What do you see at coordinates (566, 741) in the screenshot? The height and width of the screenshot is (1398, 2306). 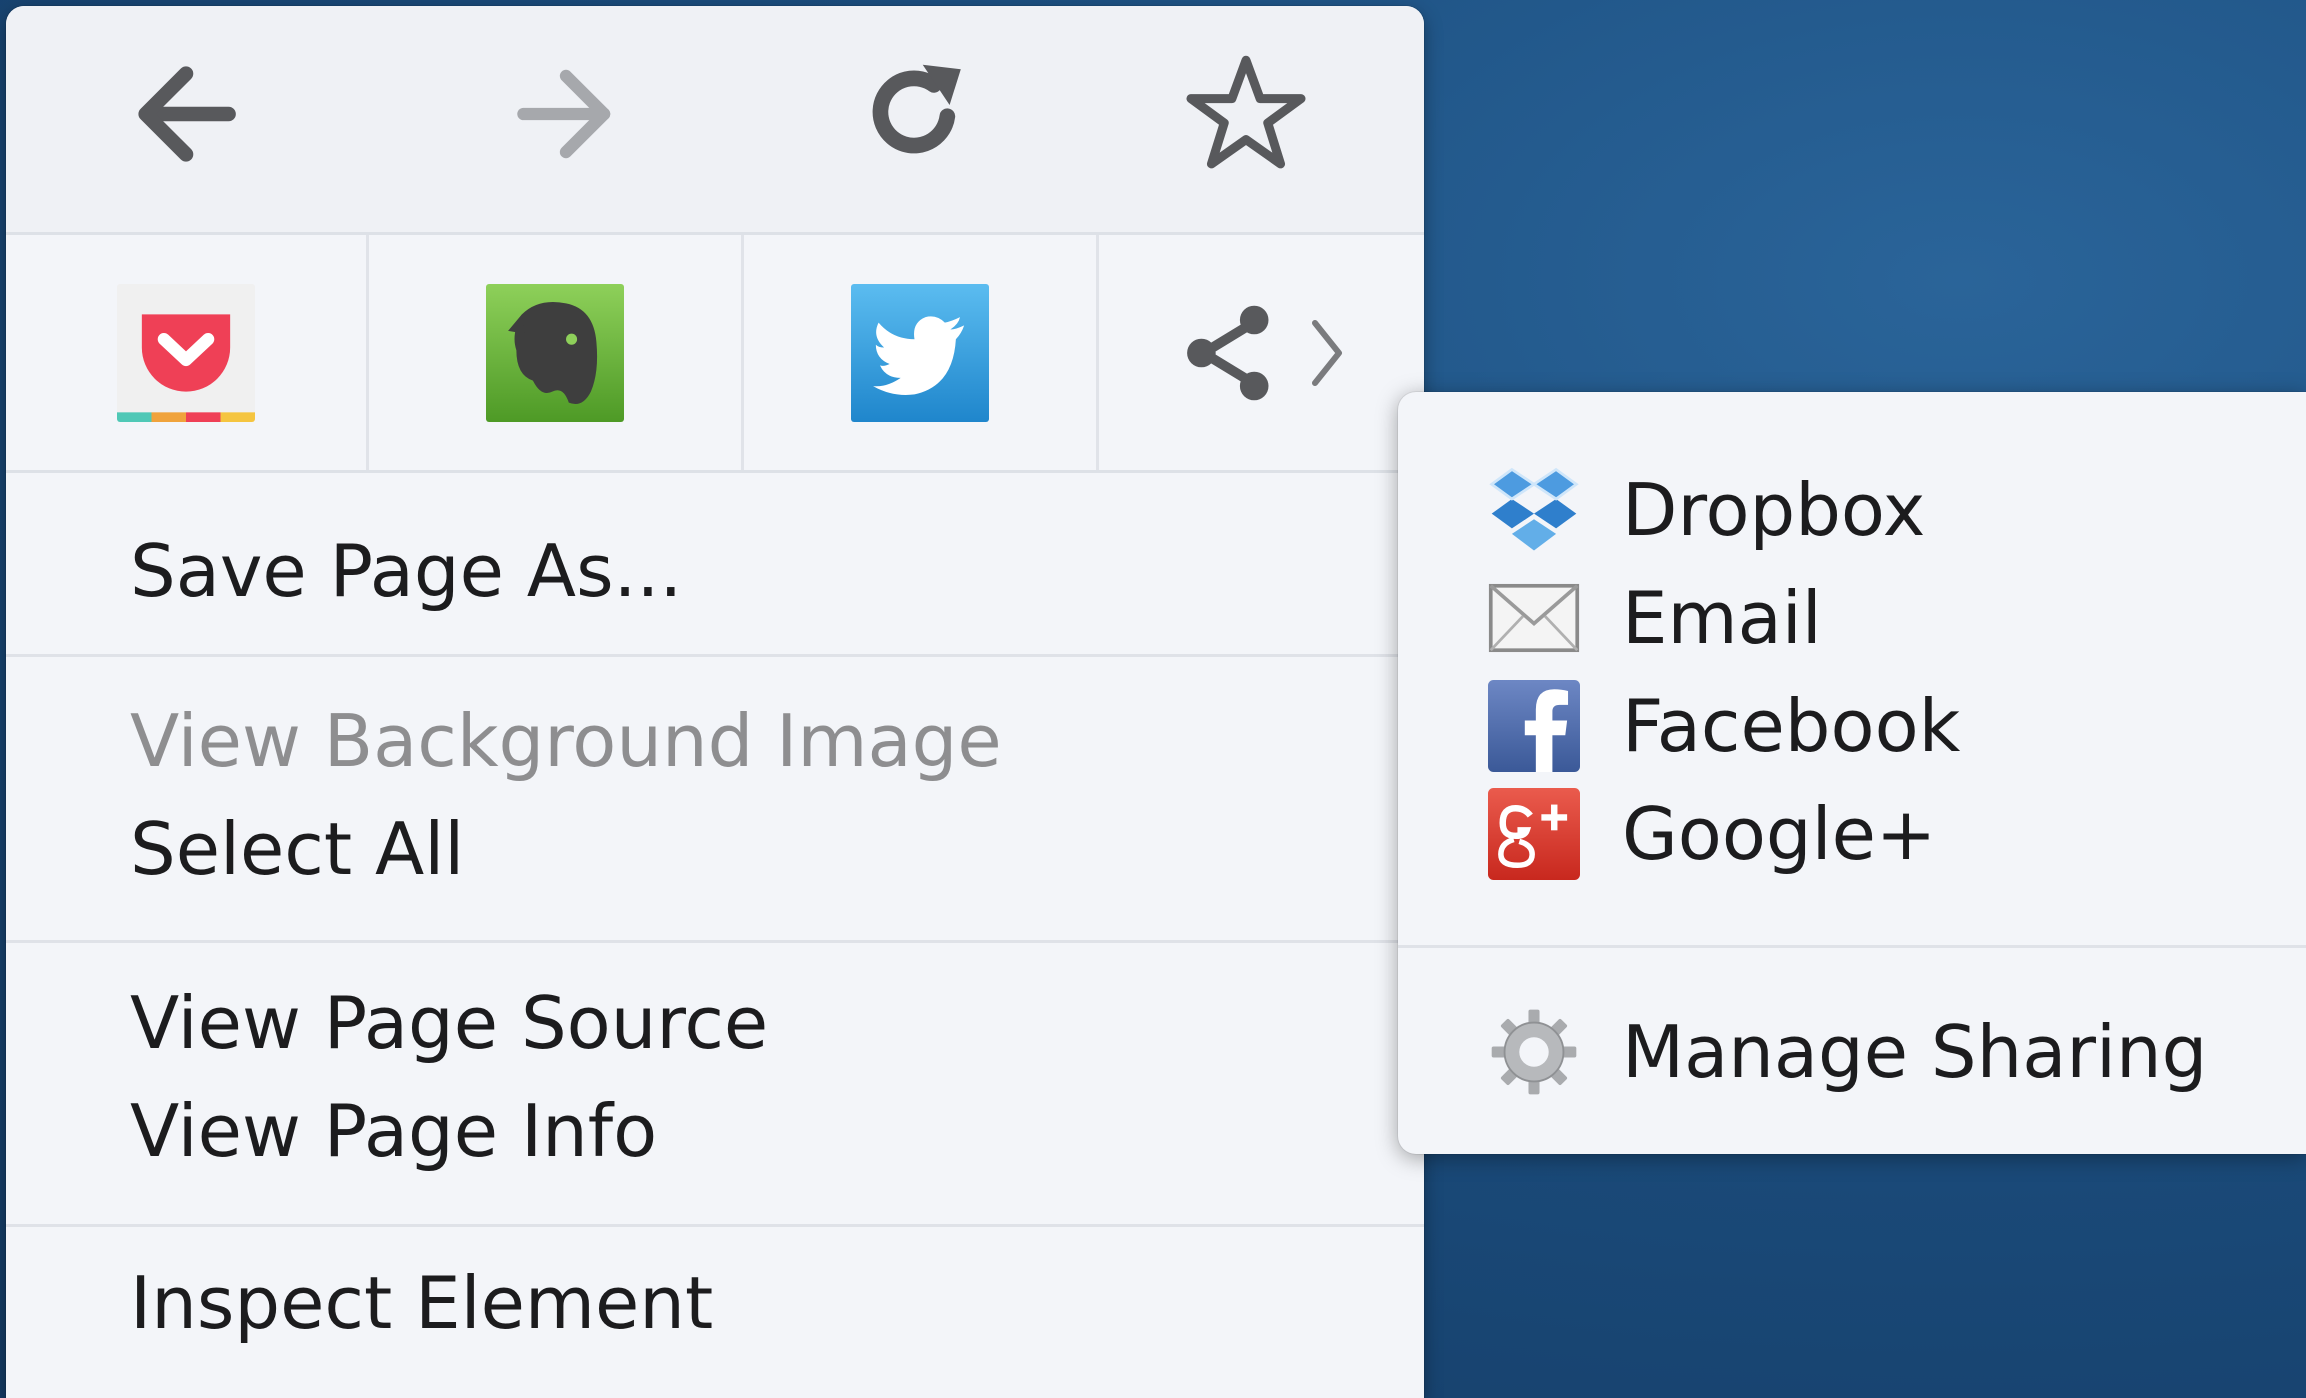 I see `view-background-image-item: View Background Image` at bounding box center [566, 741].